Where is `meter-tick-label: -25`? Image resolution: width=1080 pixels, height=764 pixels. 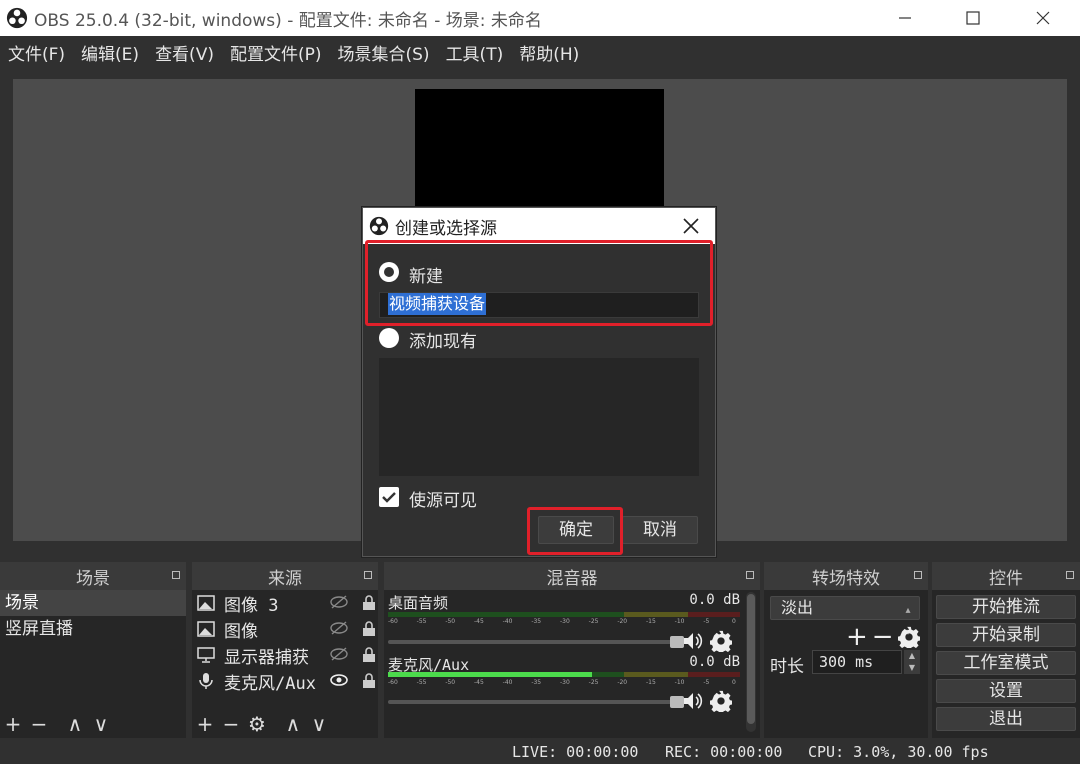 meter-tick-label: -25 is located at coordinates (593, 682).